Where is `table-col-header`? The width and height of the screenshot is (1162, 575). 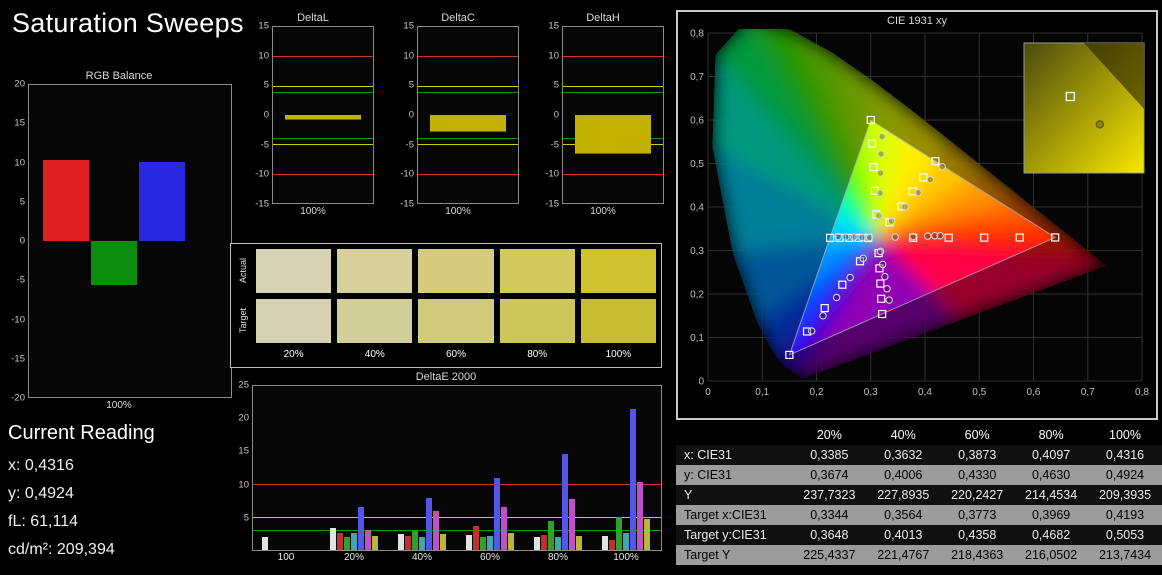
table-col-header is located at coordinates (734, 435).